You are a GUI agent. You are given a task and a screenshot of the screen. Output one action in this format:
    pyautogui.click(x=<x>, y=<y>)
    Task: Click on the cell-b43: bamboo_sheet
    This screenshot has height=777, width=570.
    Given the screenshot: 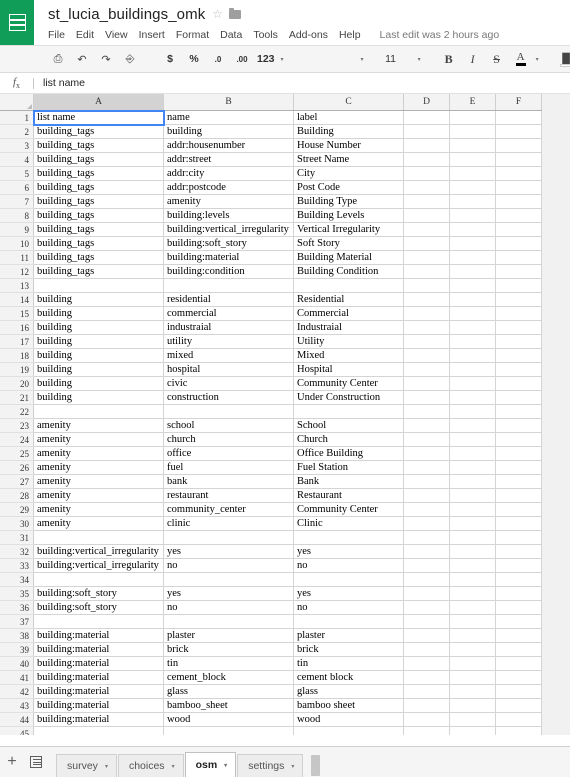 What is the action you would take?
    pyautogui.click(x=228, y=705)
    